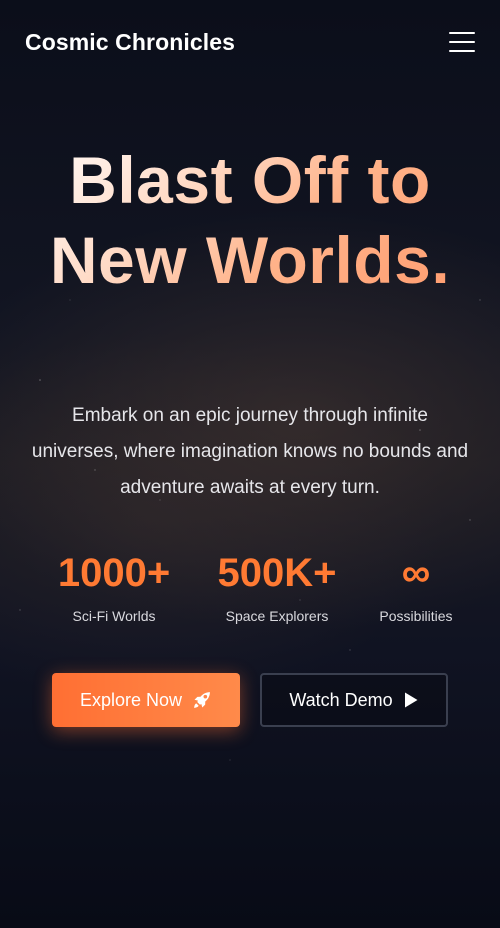 The height and width of the screenshot is (928, 500). I want to click on hero-actions: Explore Now Watch Demo, so click(250, 700).